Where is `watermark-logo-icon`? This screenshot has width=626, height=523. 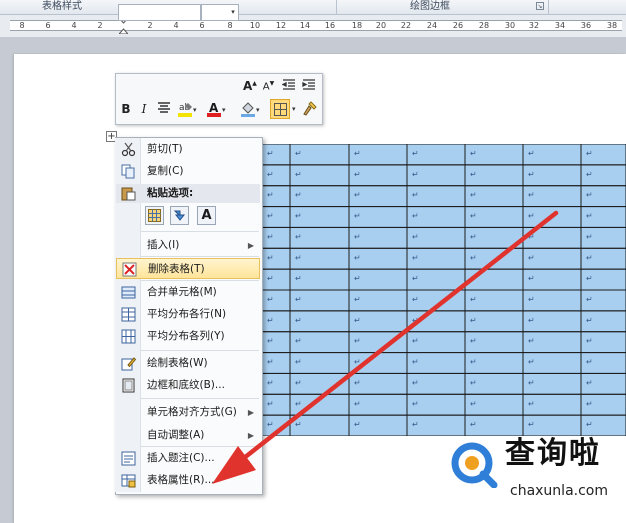 watermark-logo-icon is located at coordinates (474, 465).